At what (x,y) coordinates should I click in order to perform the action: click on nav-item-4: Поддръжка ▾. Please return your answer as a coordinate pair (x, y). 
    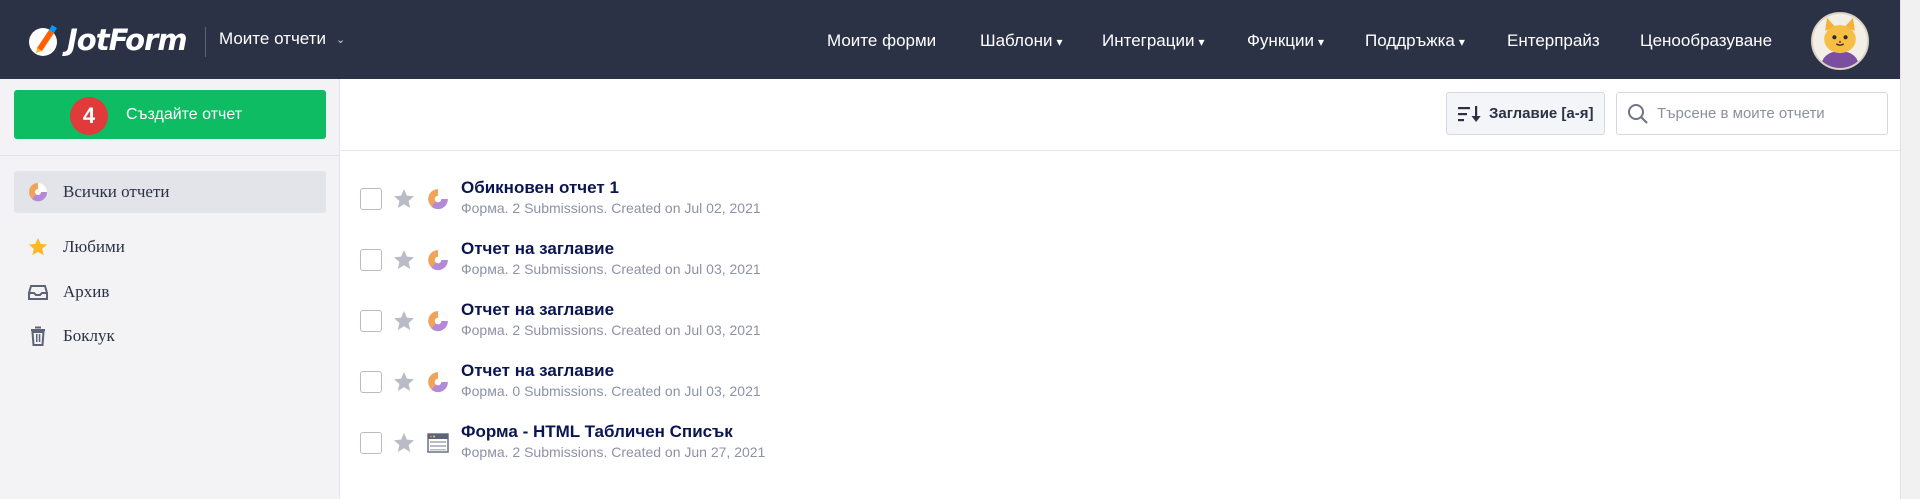
    Looking at the image, I should click on (1415, 41).